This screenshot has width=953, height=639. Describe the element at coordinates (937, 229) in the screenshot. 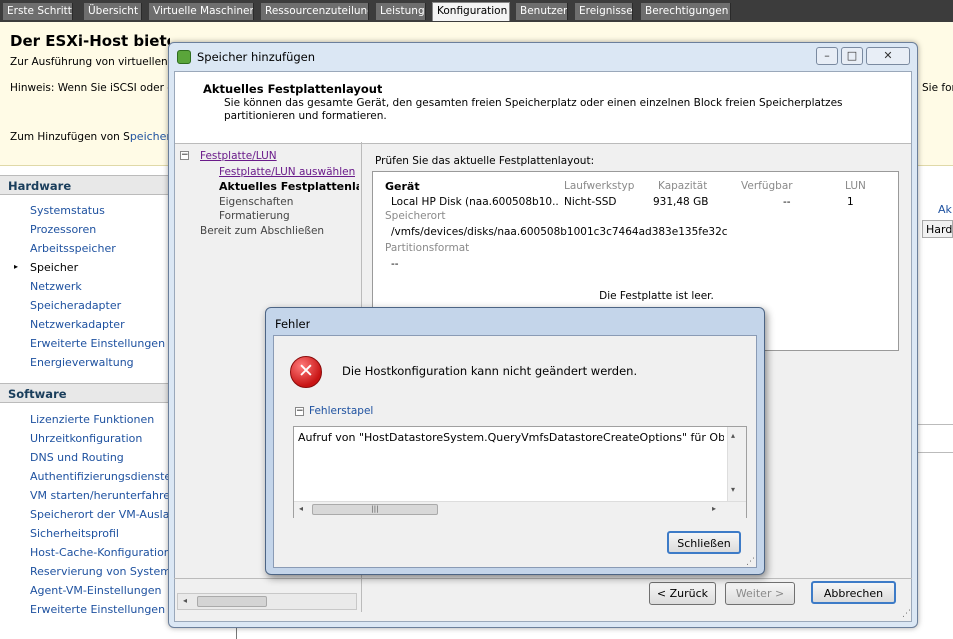

I see `right-column-header: Hardv` at that location.